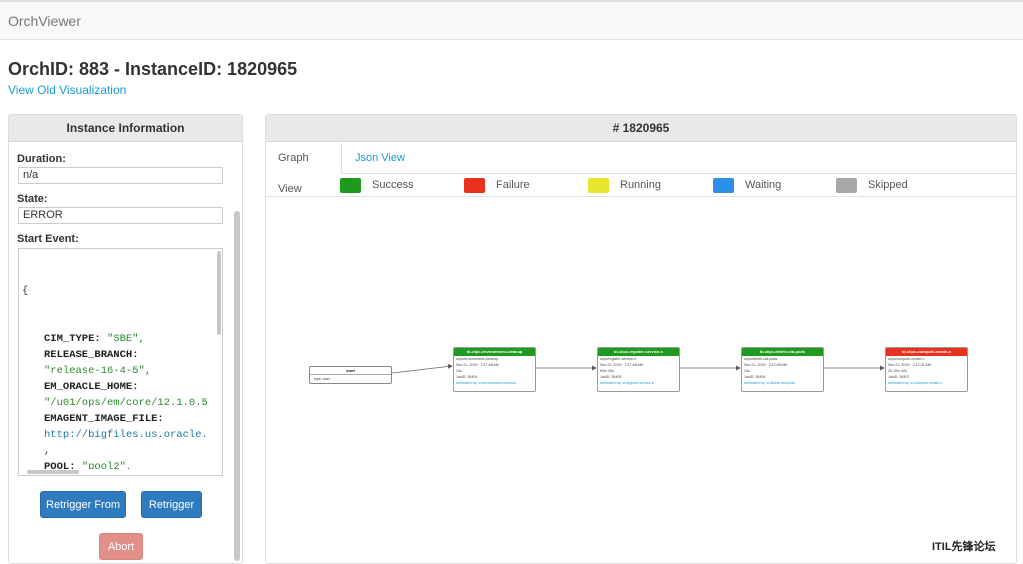 The image size is (1023, 564). What do you see at coordinates (91, 355) in the screenshot?
I see `json-key: RELEASE_BRANCH:` at bounding box center [91, 355].